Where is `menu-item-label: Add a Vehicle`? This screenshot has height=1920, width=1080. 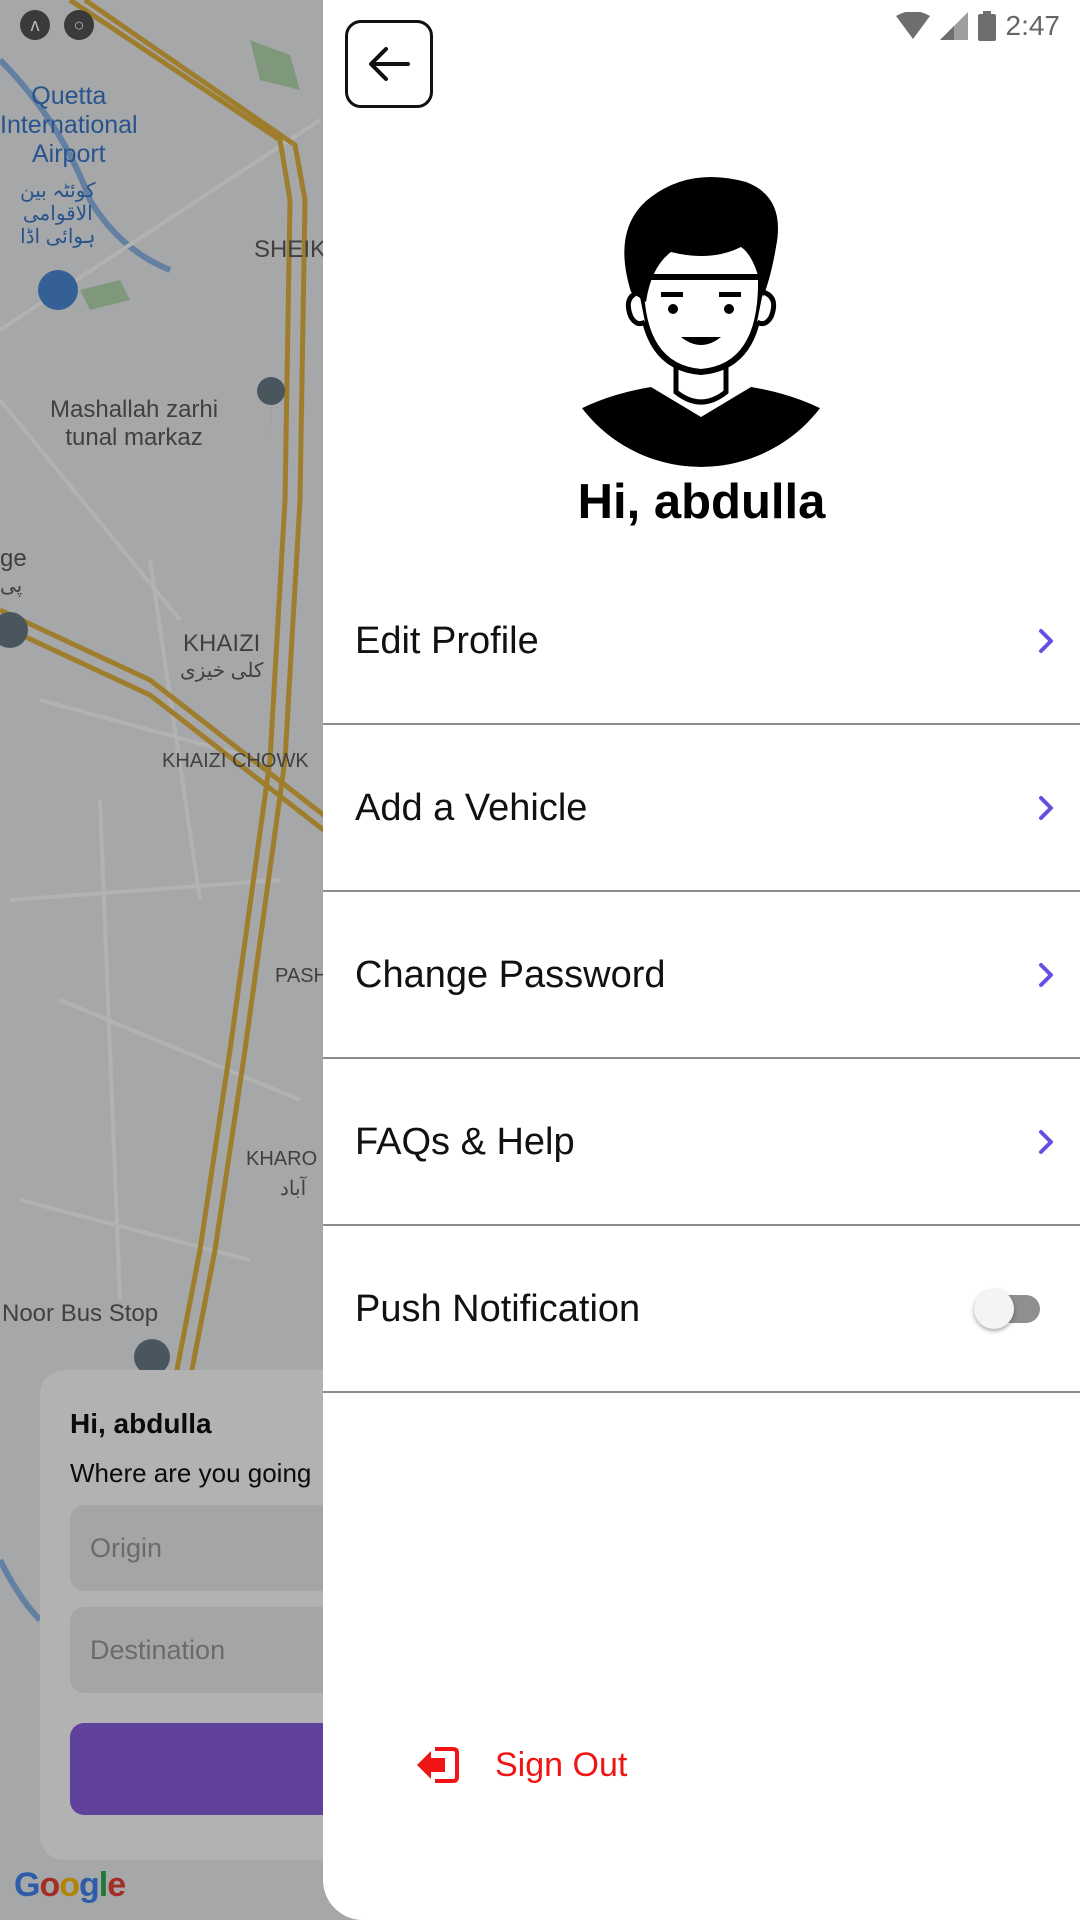
menu-item-label: Add a Vehicle is located at coordinates (471, 807).